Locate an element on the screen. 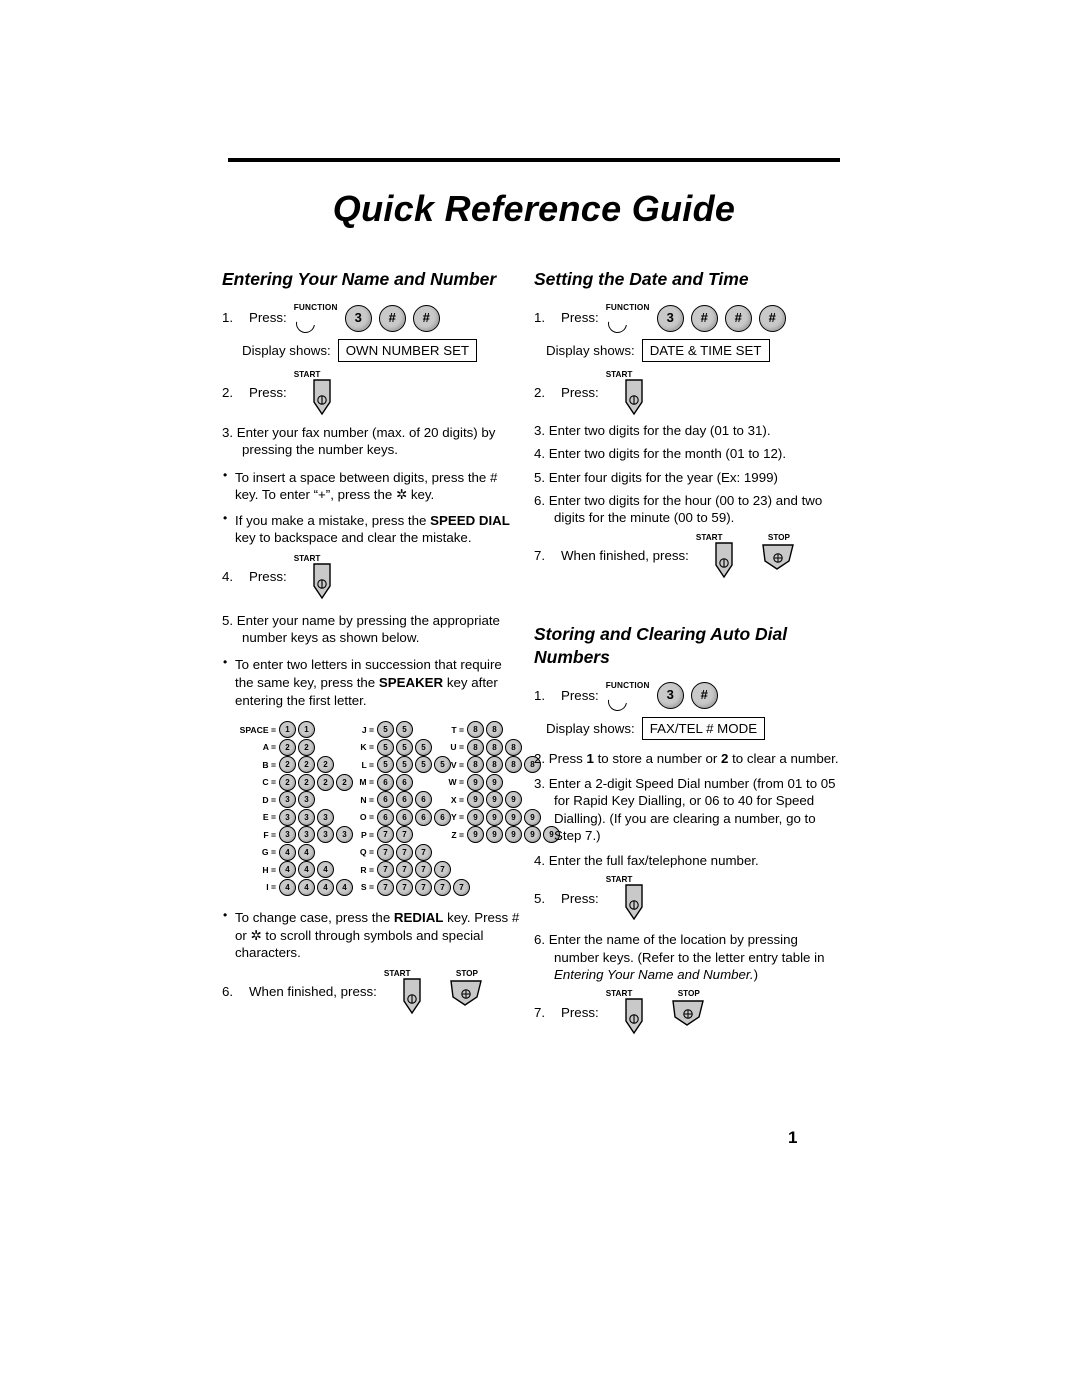  letter-key: O = is located at coordinates (366, 817).